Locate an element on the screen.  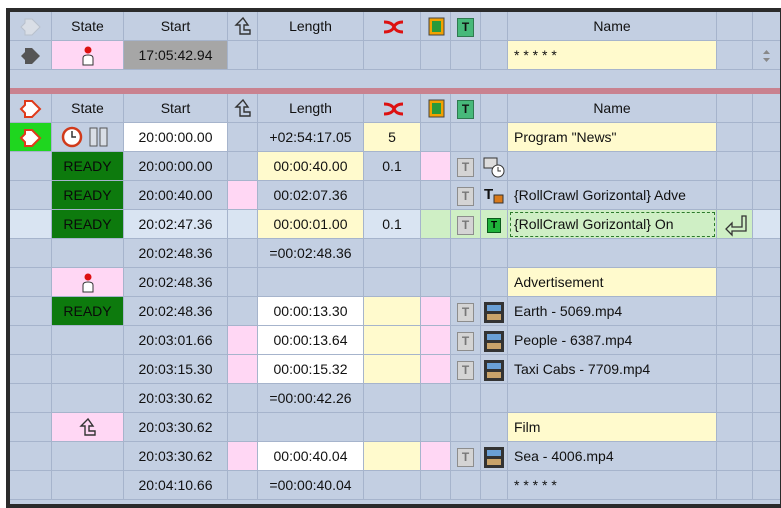
length-cell: +02:54:17.05 is located at coordinates (311, 137).